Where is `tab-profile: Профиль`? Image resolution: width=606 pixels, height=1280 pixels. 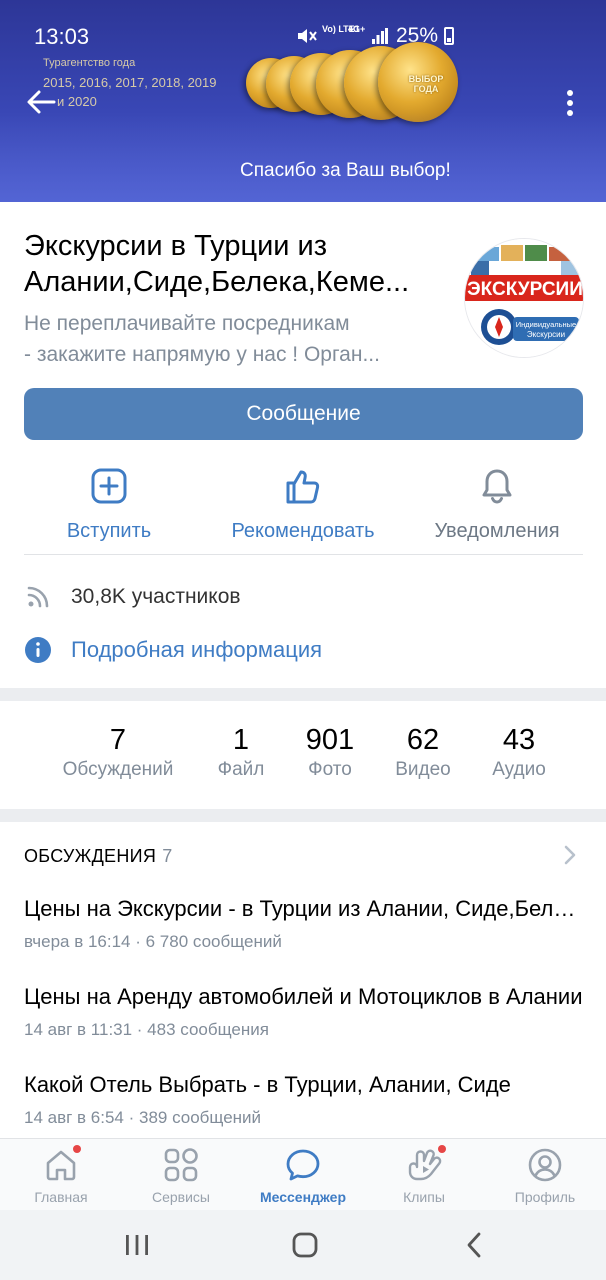 tab-profile: Профиль is located at coordinates (545, 1176).